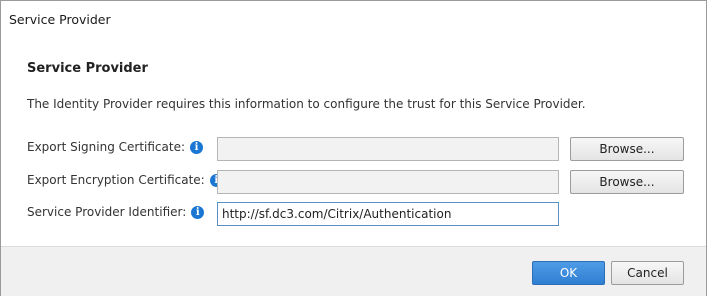 This screenshot has height=296, width=707. What do you see at coordinates (116, 180) in the screenshot?
I see `export-encryption-certificate-label-text: Export Encryption Certificate:` at bounding box center [116, 180].